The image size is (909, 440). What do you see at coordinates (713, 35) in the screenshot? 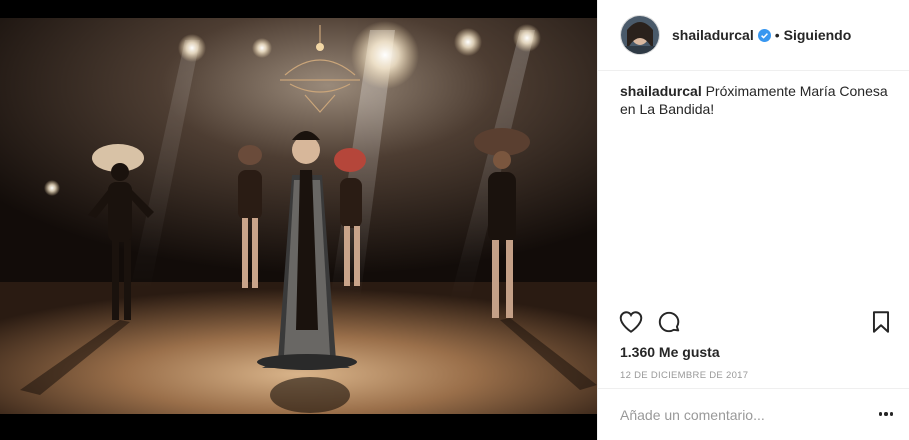
I see `username-link: shailadurcal` at bounding box center [713, 35].